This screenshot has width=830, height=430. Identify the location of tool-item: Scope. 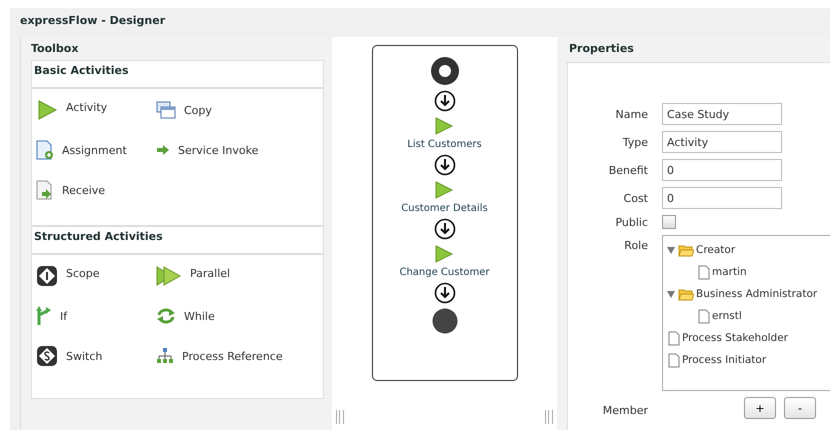
(96, 276).